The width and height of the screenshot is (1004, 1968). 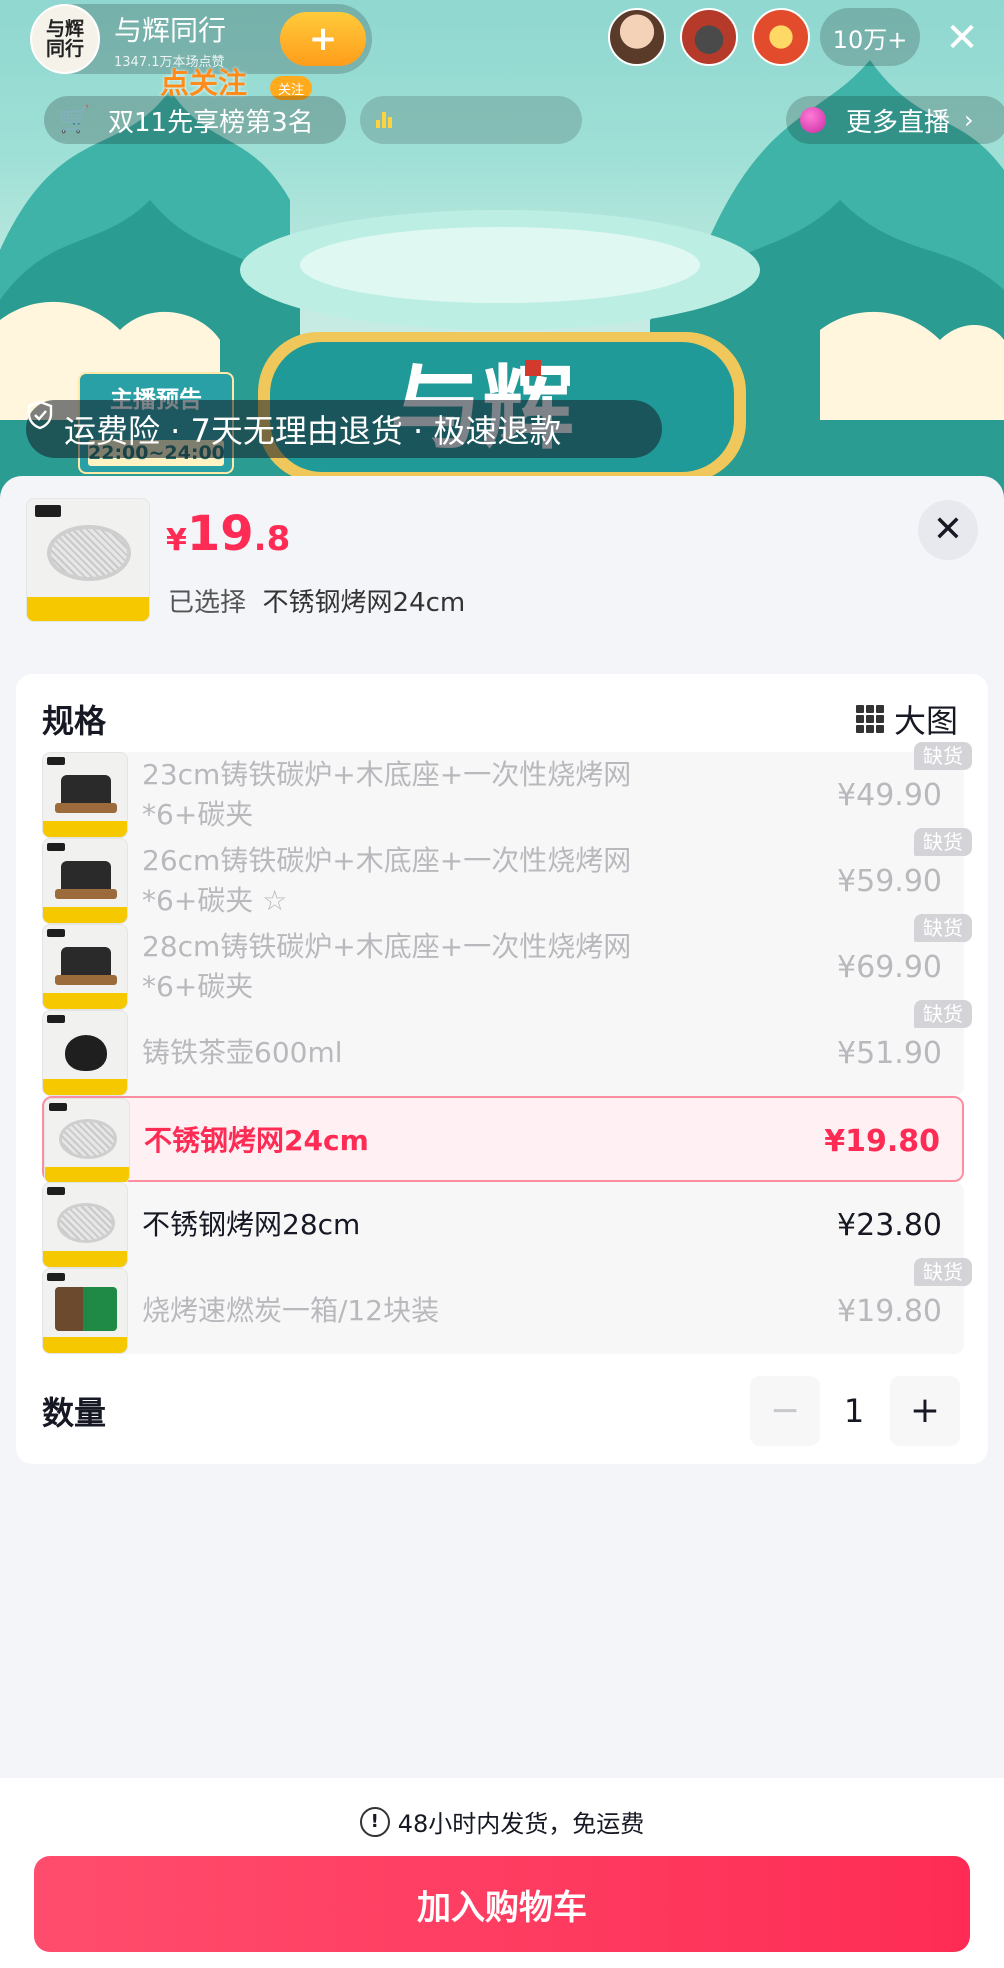 What do you see at coordinates (503, 1225) in the screenshot?
I see `spec-option: 不锈钢烤网28cm ¥23.80` at bounding box center [503, 1225].